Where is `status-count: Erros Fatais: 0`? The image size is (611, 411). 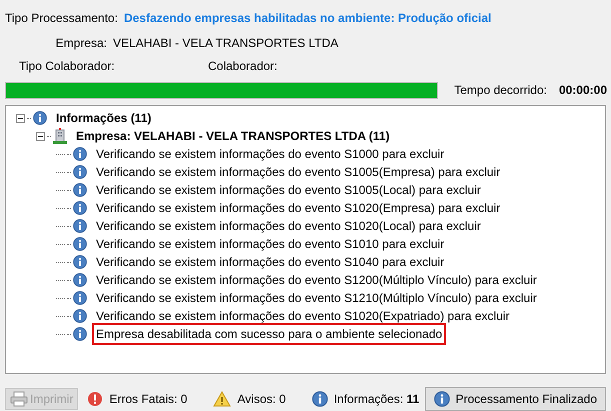
status-count: Erros Fatais: 0 is located at coordinates (148, 399).